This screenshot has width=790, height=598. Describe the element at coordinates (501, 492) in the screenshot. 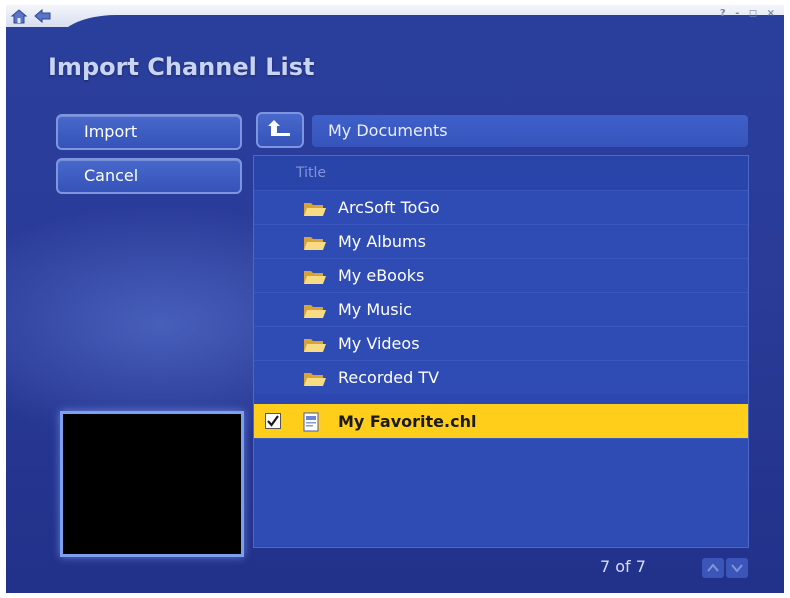

I see `empty-list-area` at that location.